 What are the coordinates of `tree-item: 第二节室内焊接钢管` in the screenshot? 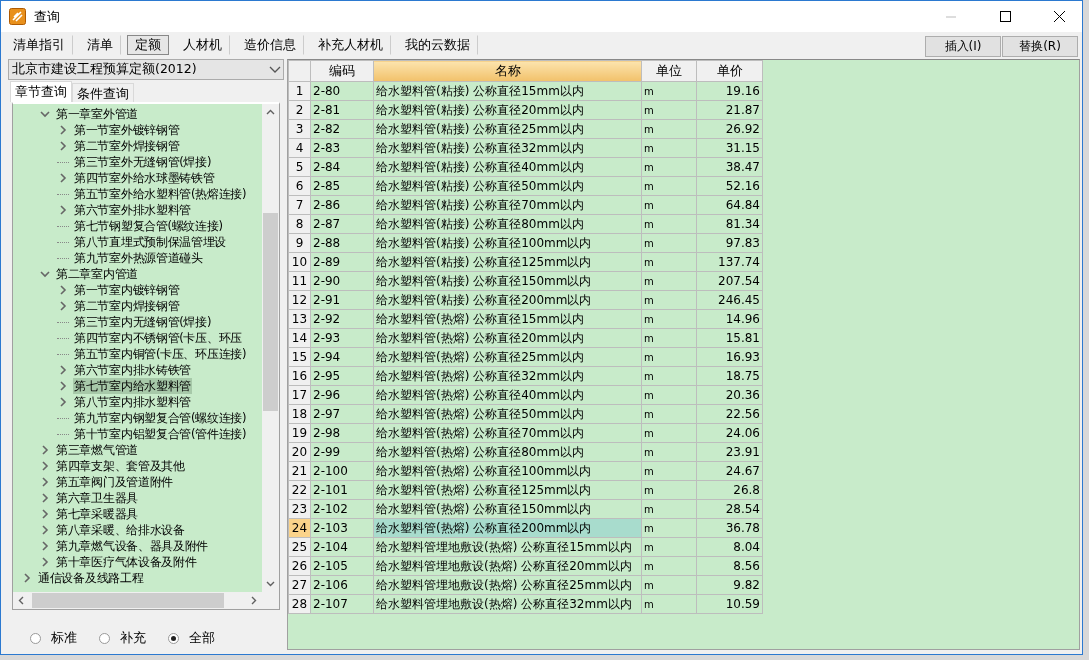 It's located at (127, 306).